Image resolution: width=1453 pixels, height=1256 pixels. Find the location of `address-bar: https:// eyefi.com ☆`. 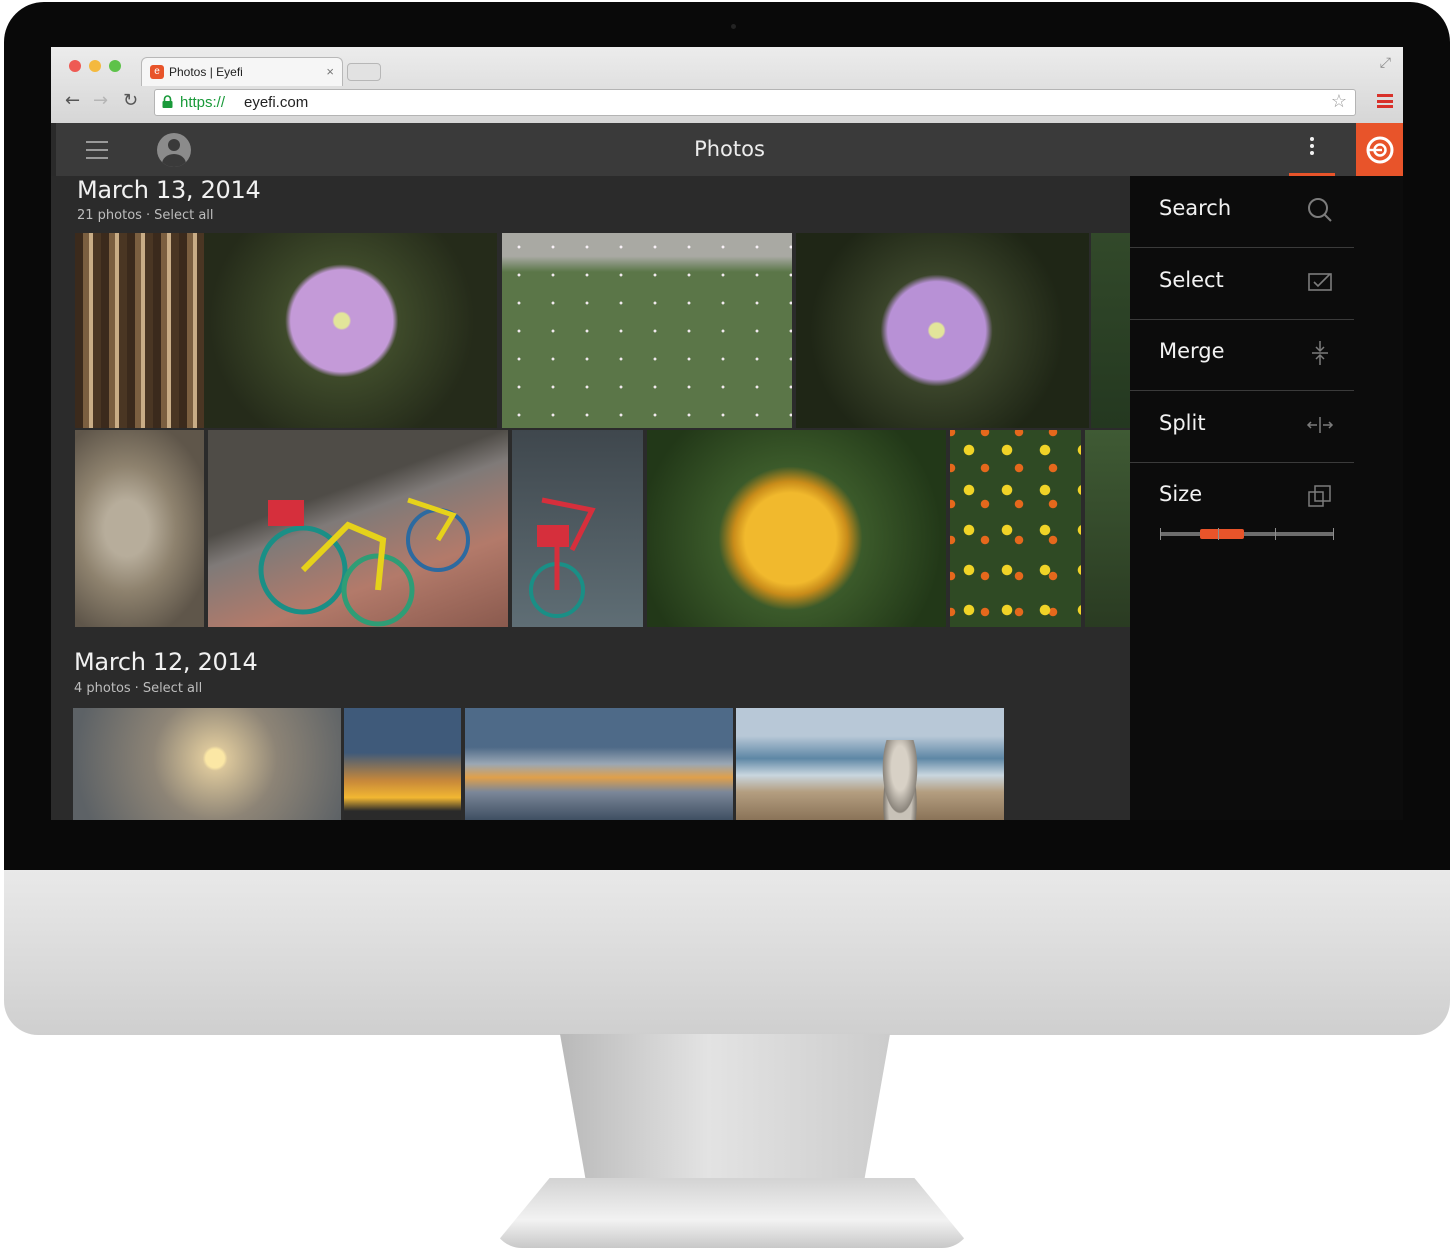

address-bar: https:// eyefi.com ☆ is located at coordinates (755, 102).